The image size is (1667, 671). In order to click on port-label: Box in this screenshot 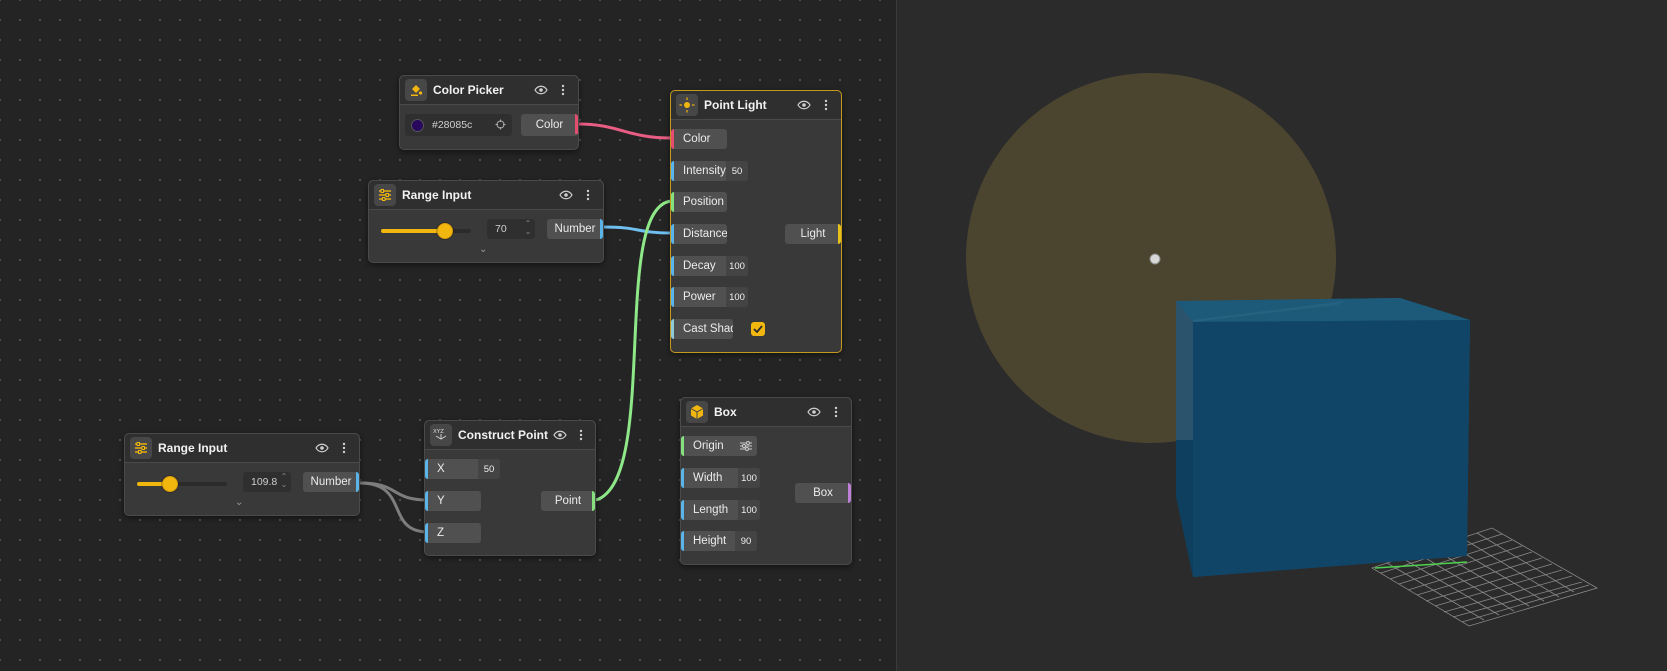, I will do `click(823, 493)`.